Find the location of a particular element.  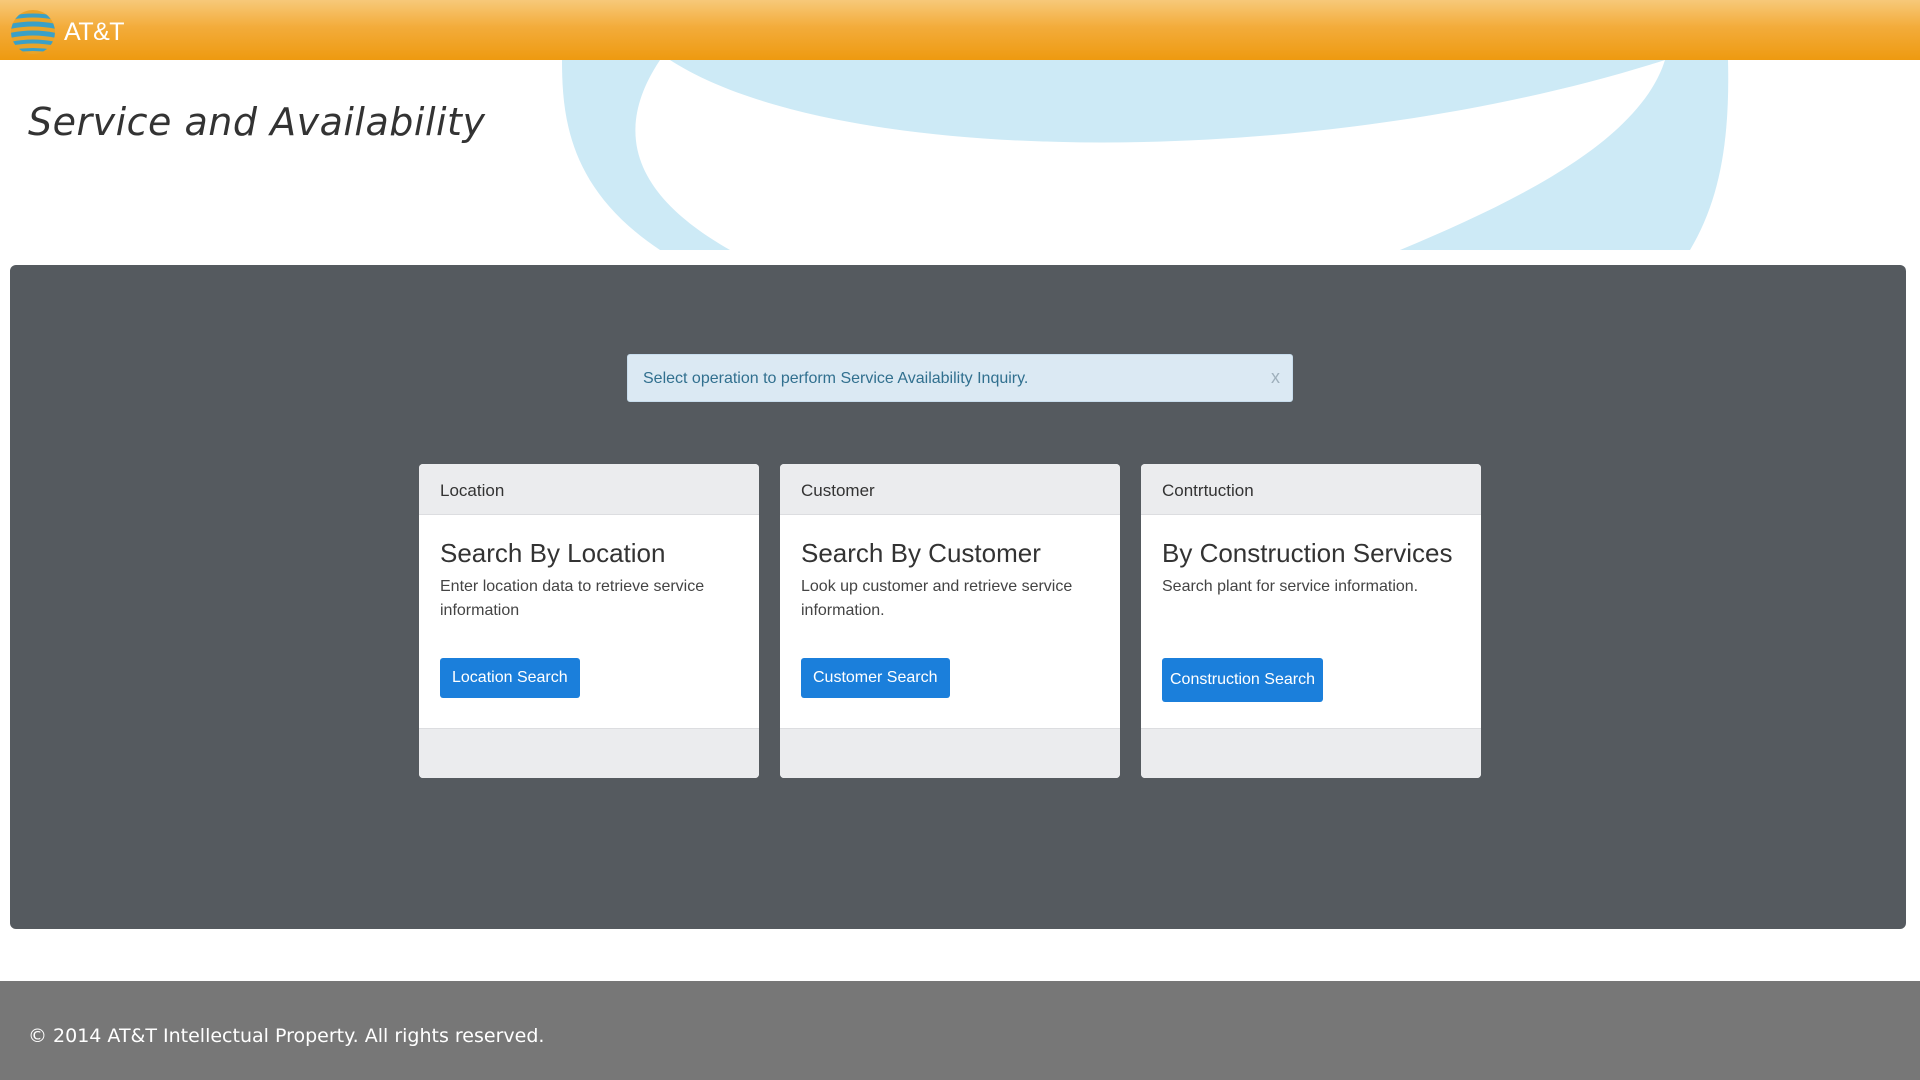

construction-search-button: Construction Search is located at coordinates (1242, 680).